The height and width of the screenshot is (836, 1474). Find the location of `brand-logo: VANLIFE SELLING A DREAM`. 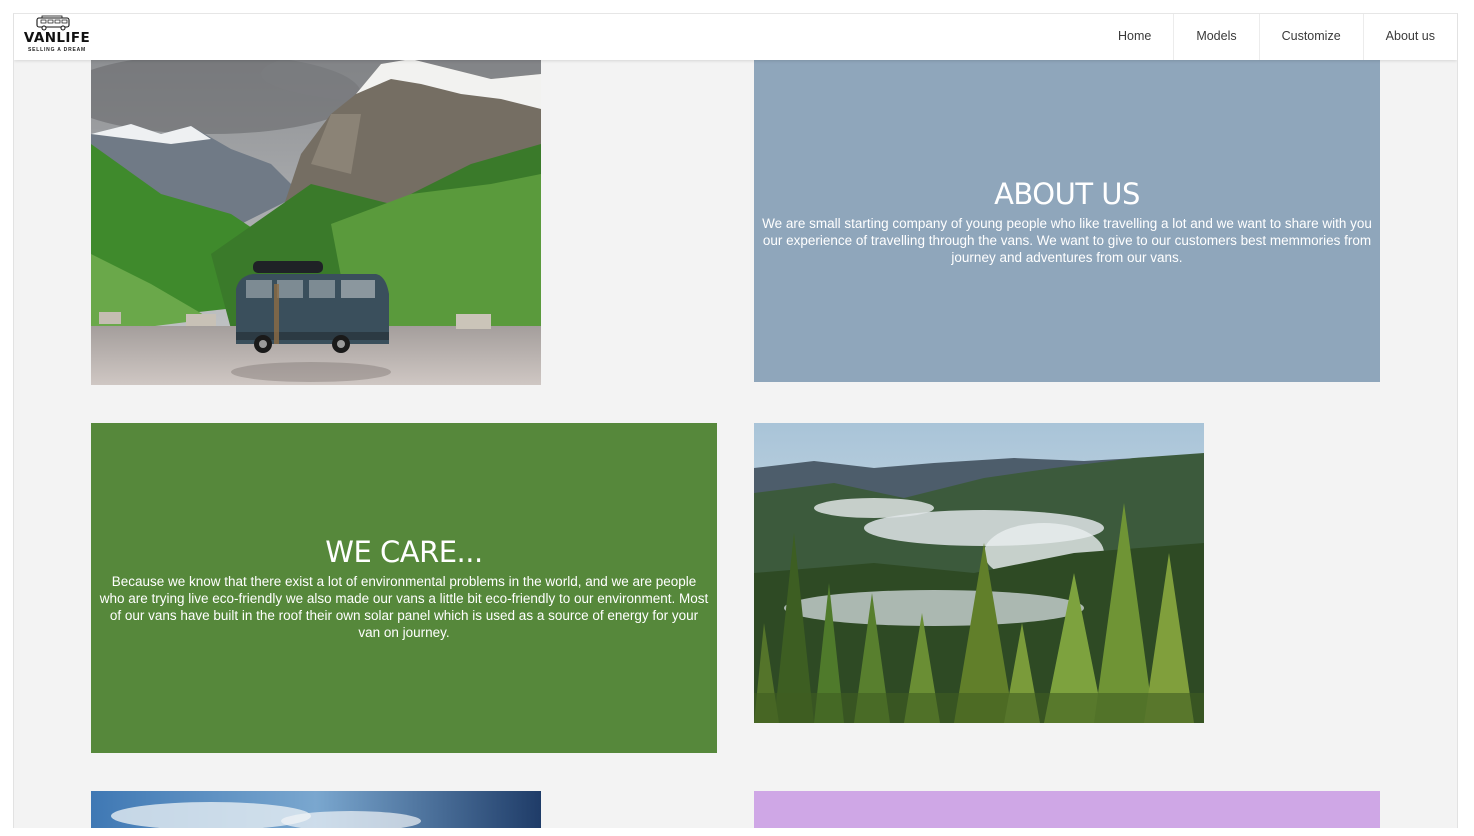

brand-logo: VANLIFE SELLING A DREAM is located at coordinates (57, 36).